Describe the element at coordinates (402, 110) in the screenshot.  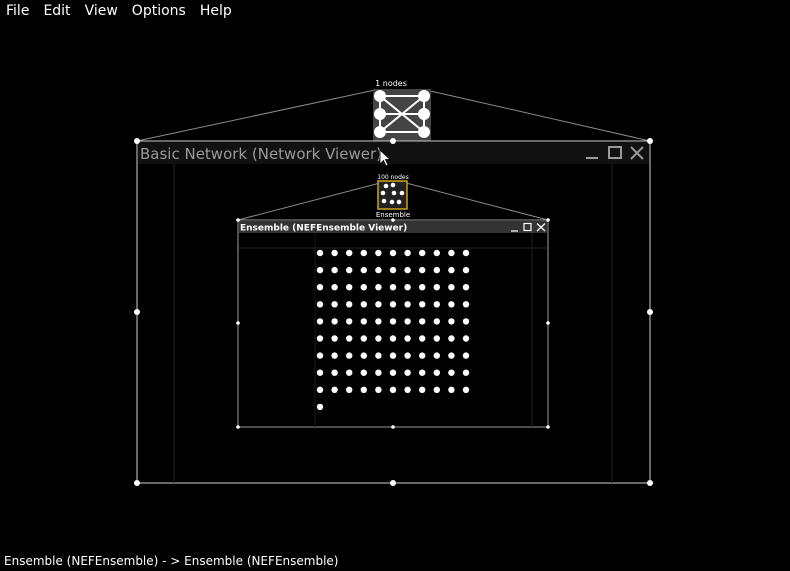
I see `top-network-node: 1 nodes` at that location.